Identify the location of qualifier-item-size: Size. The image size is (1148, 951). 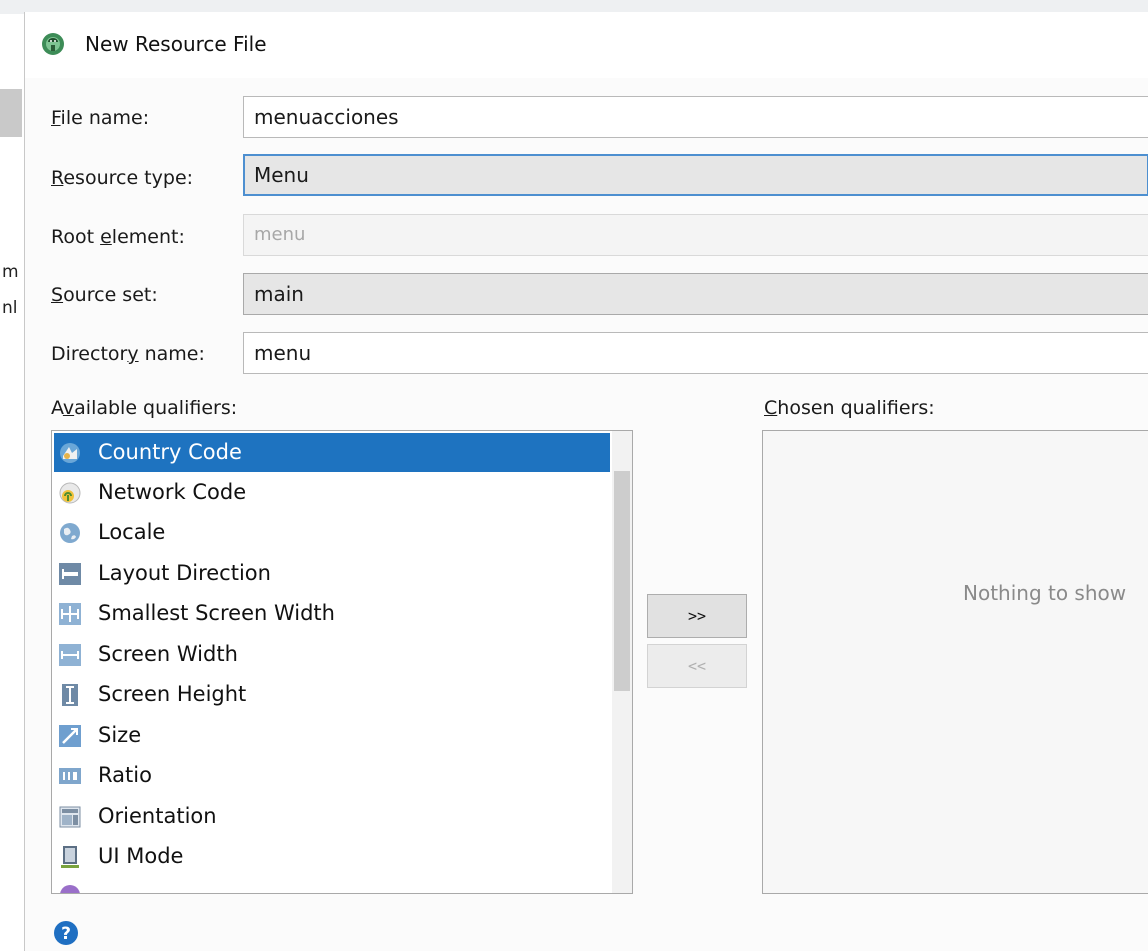
(332, 735).